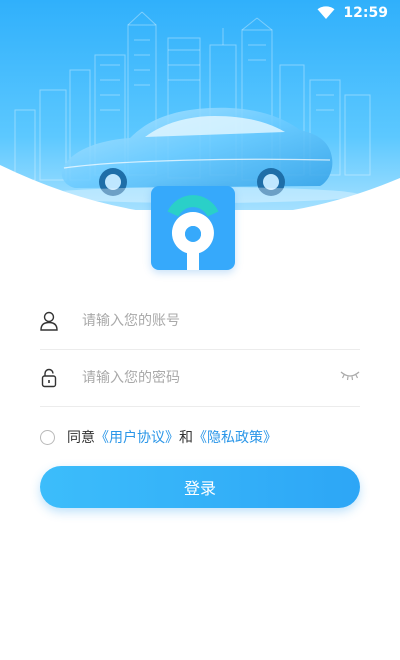  What do you see at coordinates (365, 13) in the screenshot?
I see `status-time: 12:59` at bounding box center [365, 13].